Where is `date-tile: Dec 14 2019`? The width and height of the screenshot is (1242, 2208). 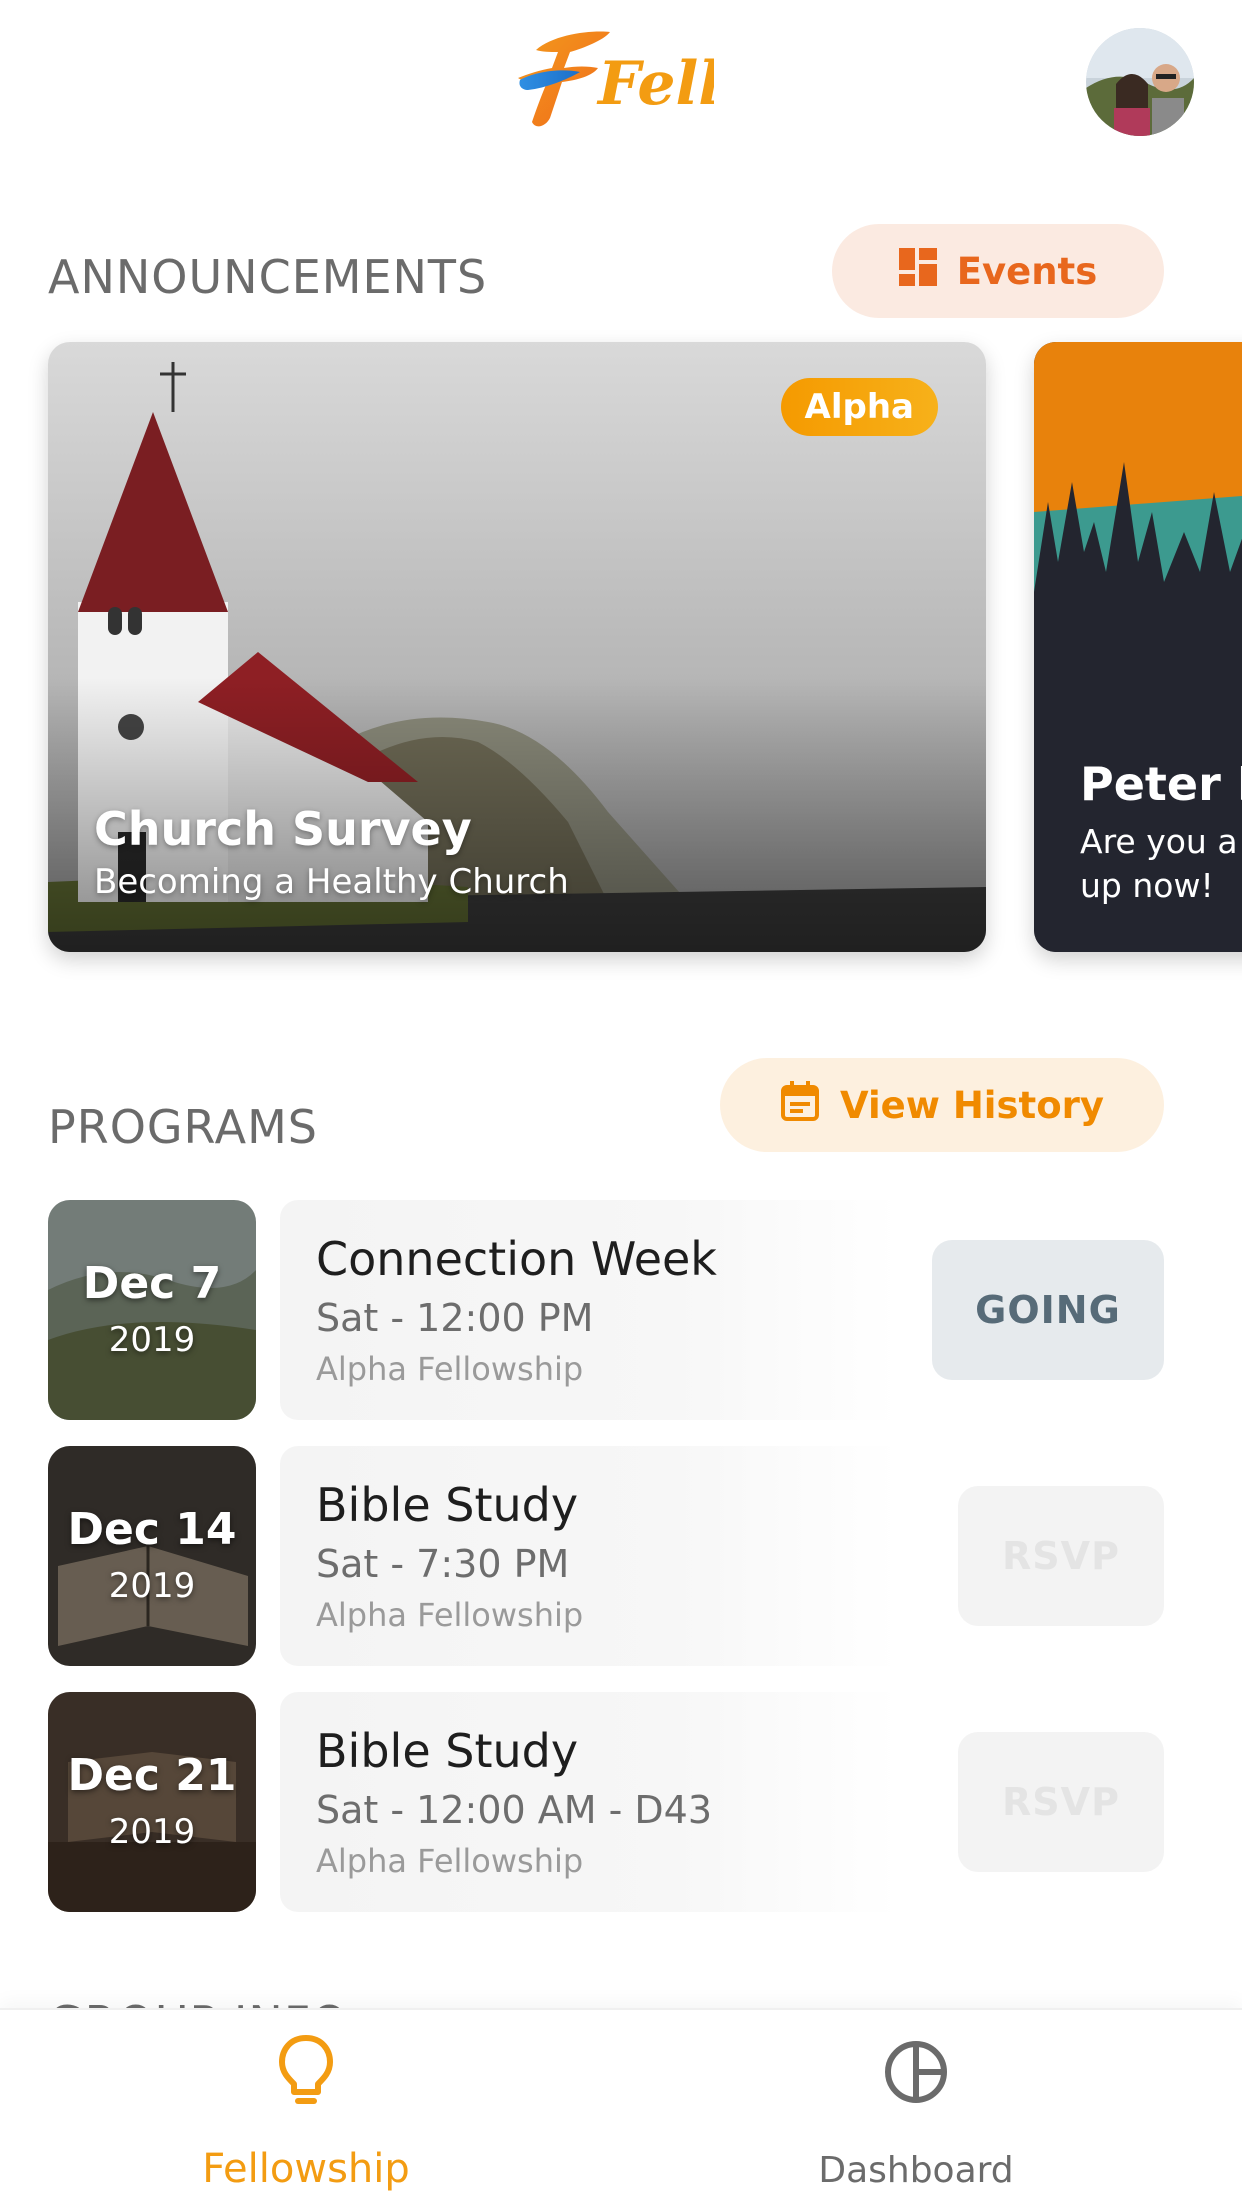 date-tile: Dec 14 2019 is located at coordinates (152, 1556).